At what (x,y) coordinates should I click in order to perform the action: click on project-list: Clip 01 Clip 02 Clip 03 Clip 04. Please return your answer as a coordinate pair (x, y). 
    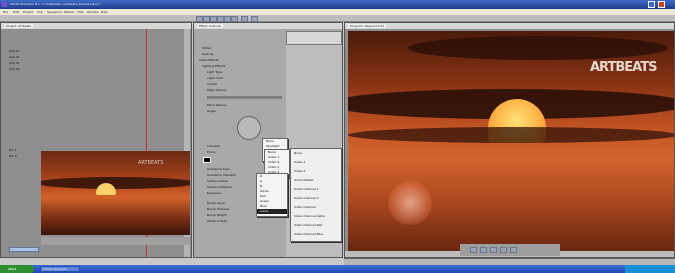
    Looking at the image, I should click on (24, 69).